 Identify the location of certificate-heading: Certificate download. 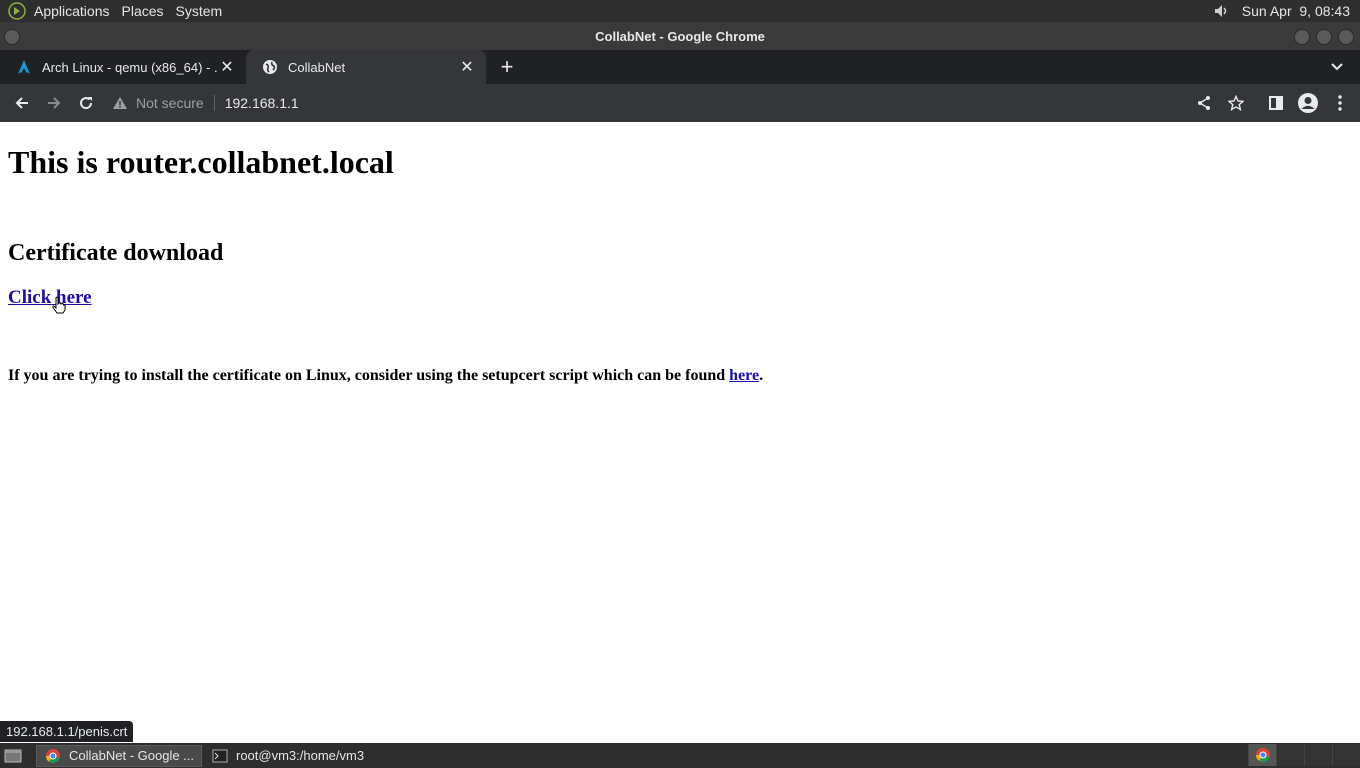
(116, 253).